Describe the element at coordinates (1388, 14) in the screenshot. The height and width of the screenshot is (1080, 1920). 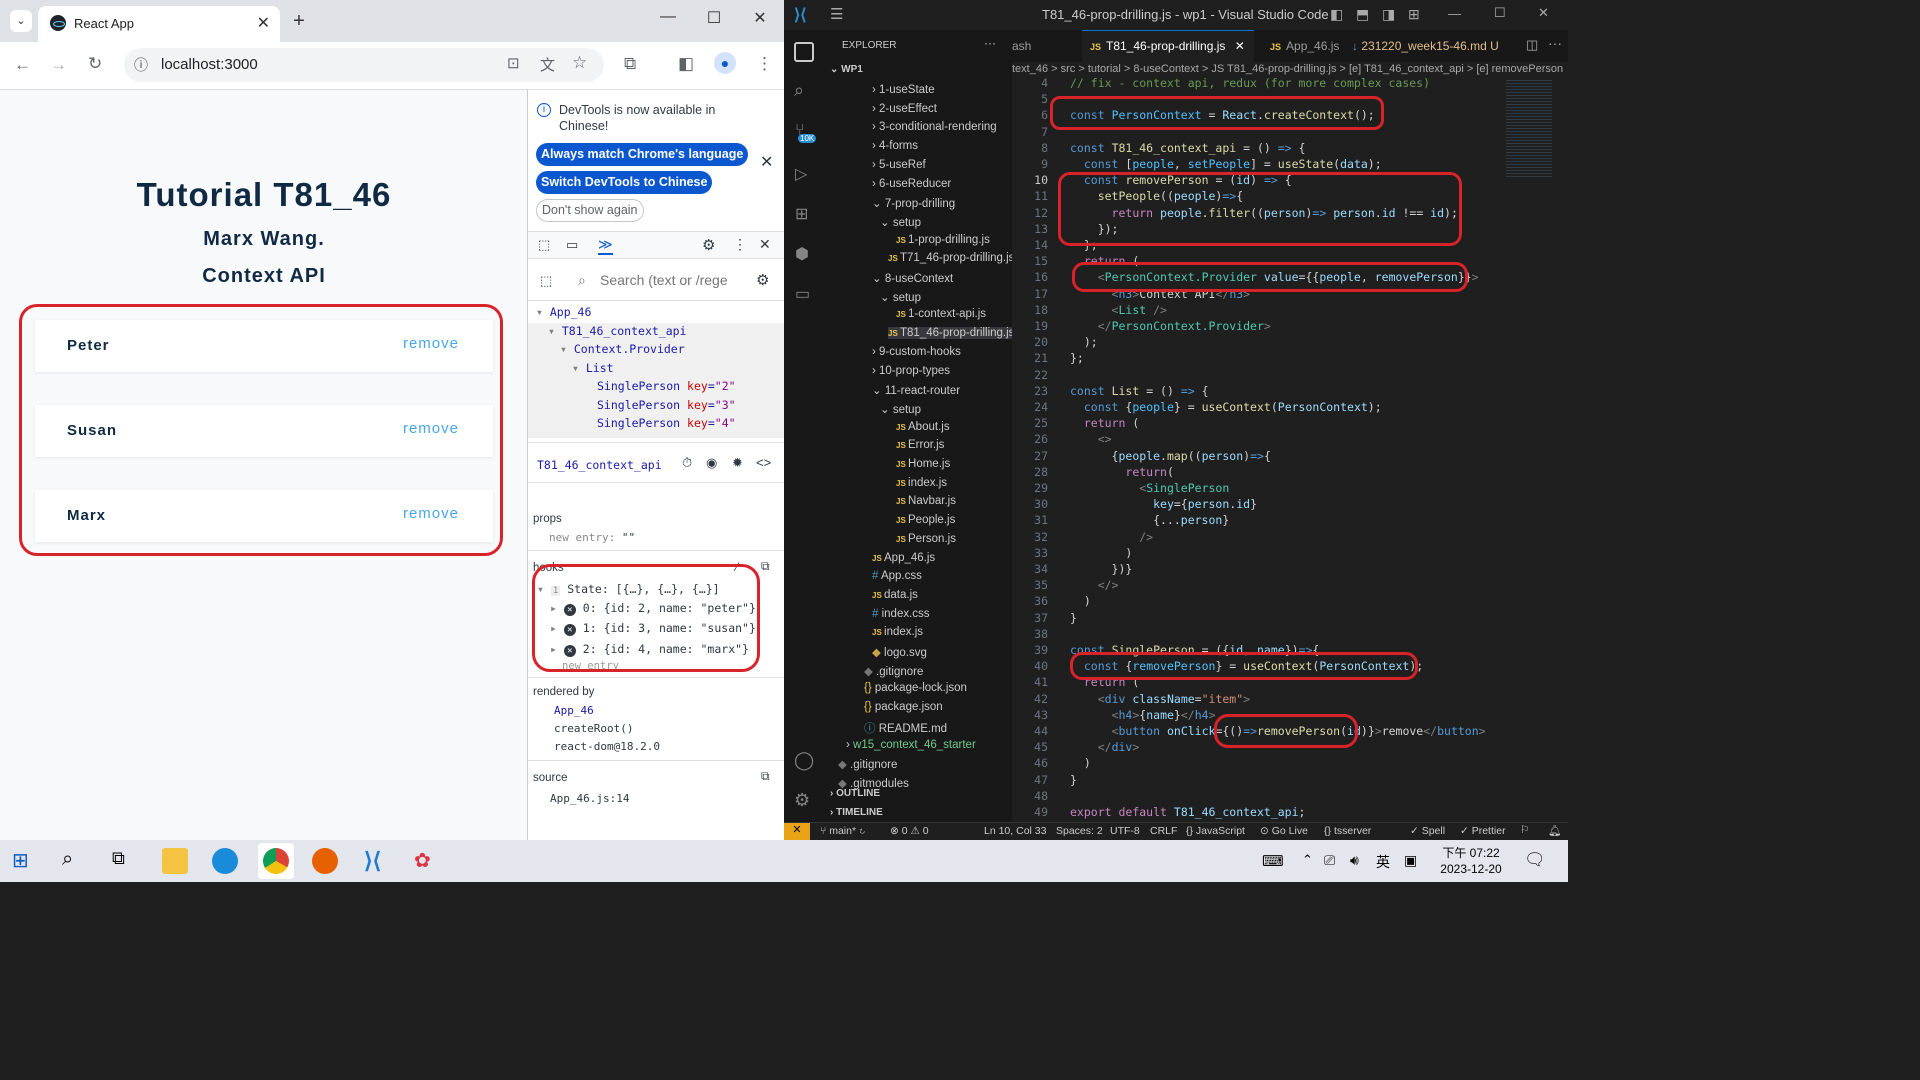
I see `toggle-secondary-sidebar-icon: ◨` at that location.